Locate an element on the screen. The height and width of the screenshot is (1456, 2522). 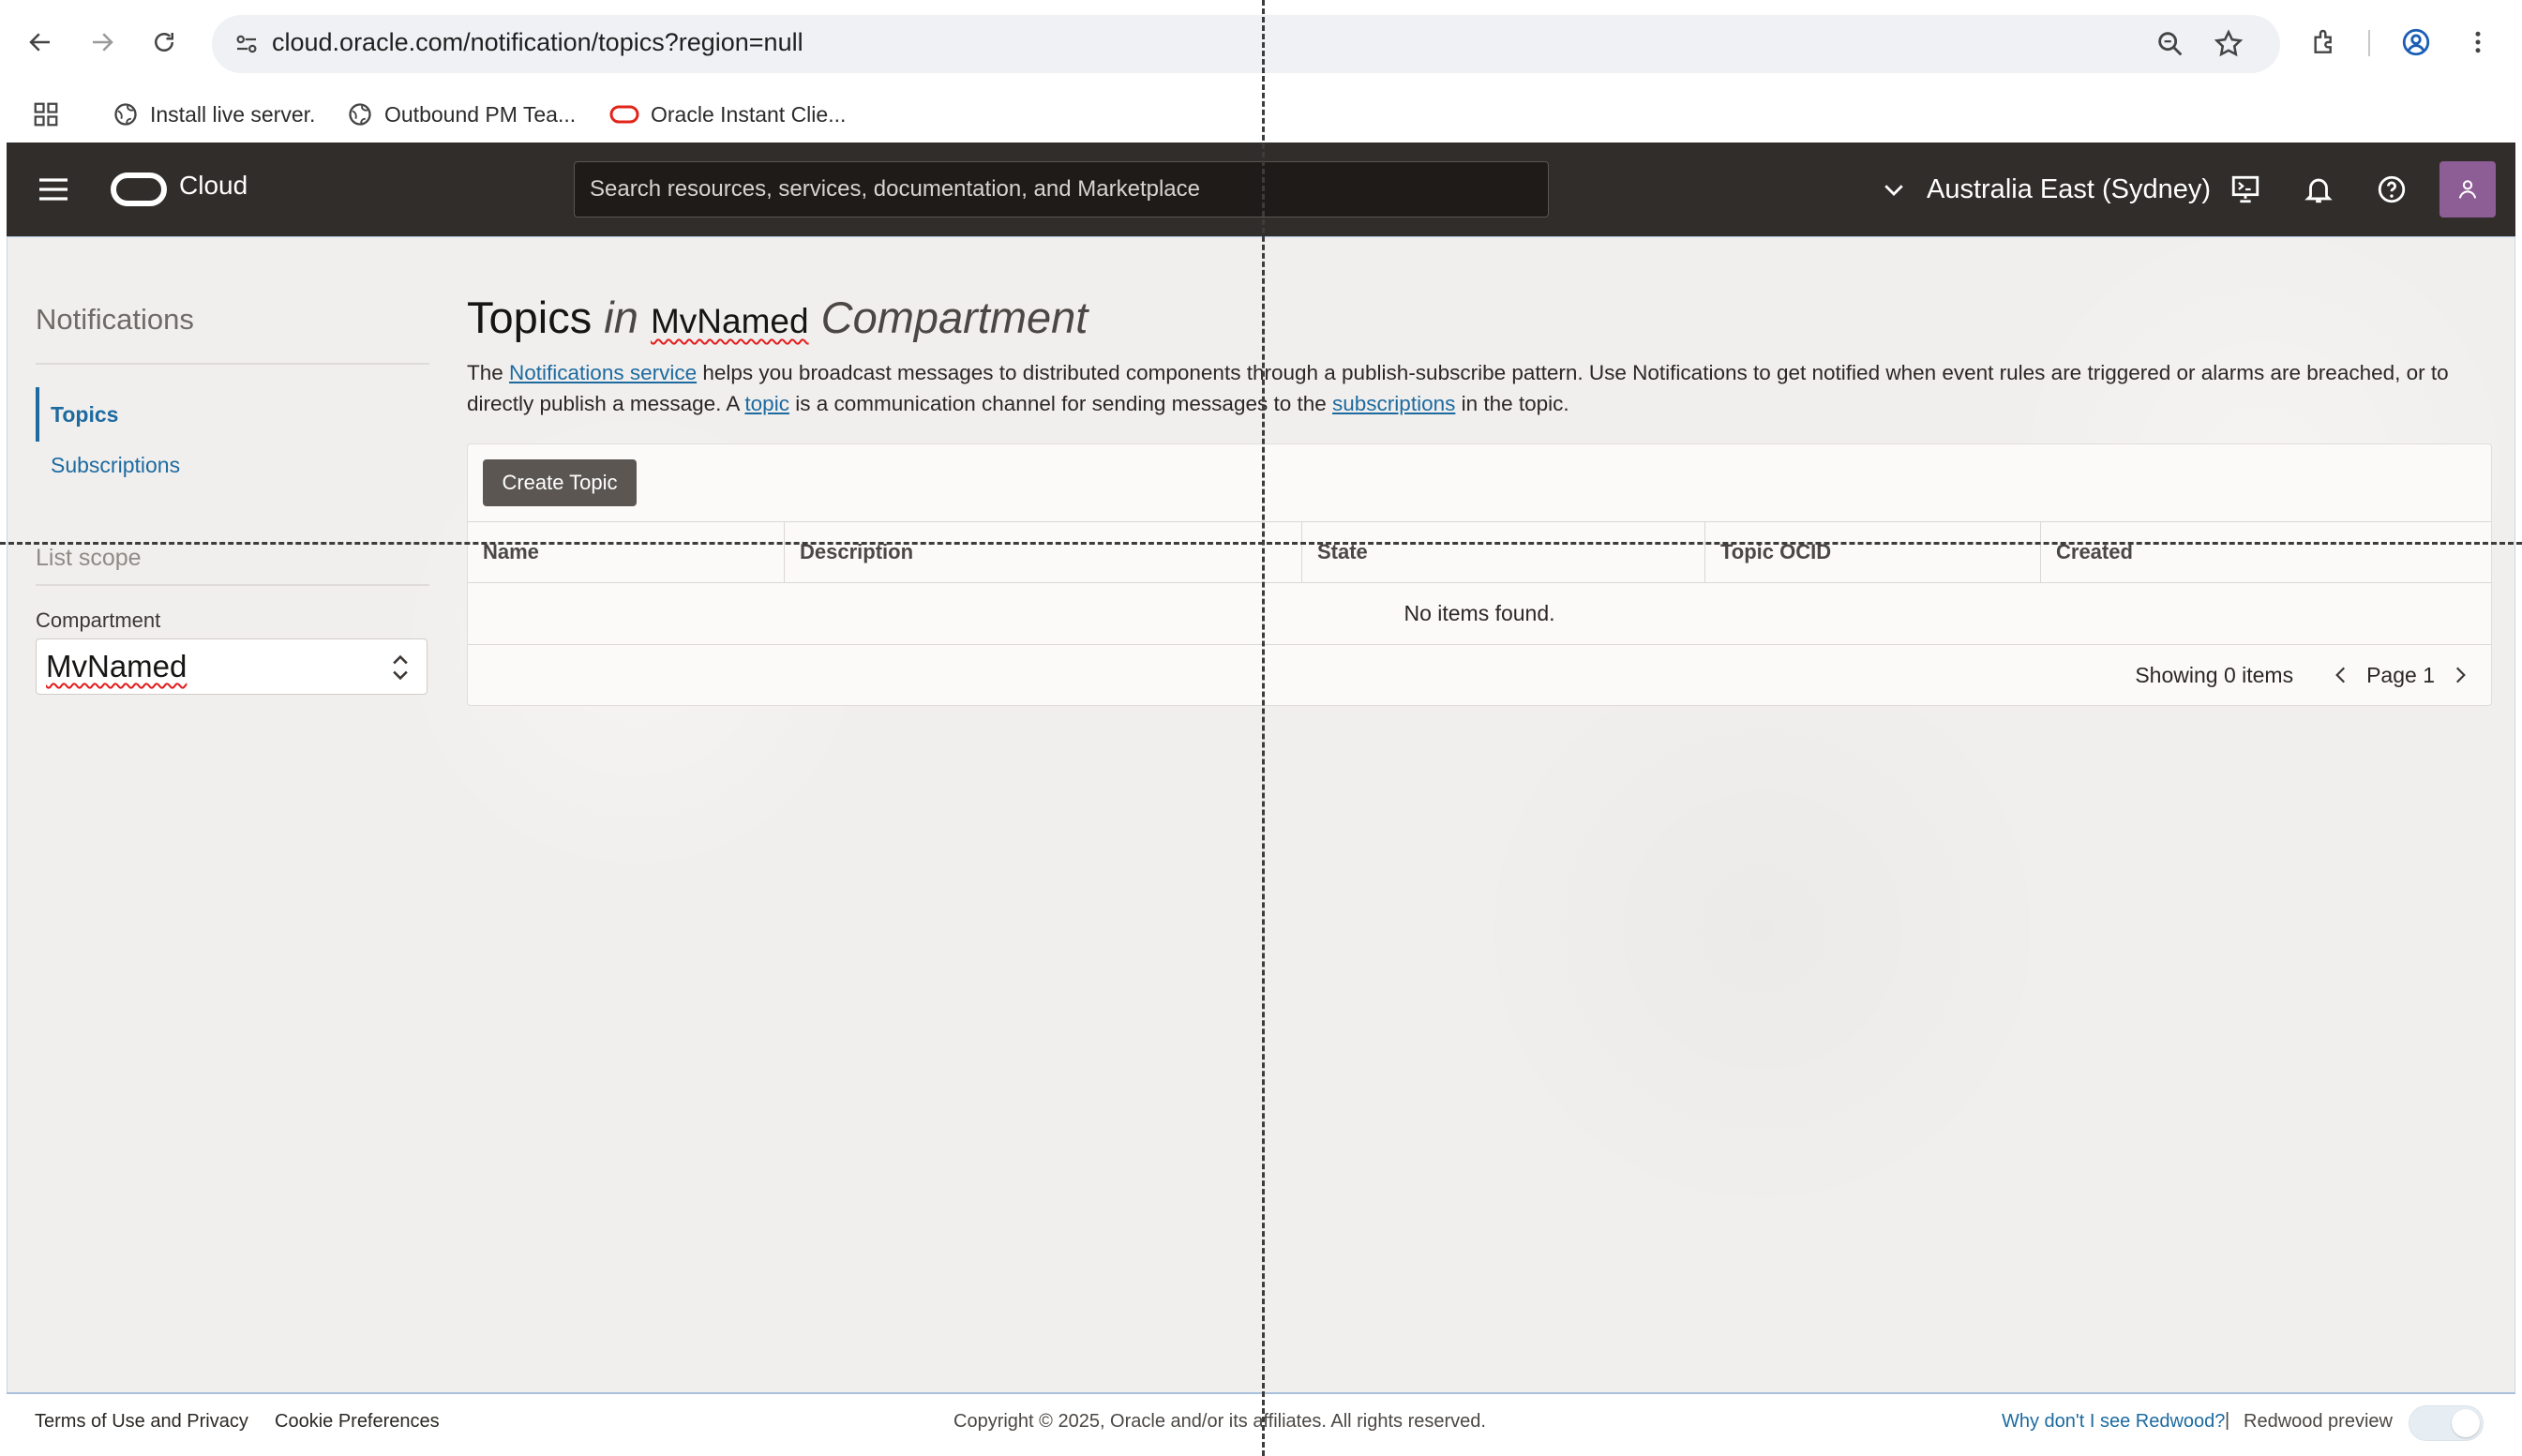
bookmark-item: Install live server. is located at coordinates (214, 114).